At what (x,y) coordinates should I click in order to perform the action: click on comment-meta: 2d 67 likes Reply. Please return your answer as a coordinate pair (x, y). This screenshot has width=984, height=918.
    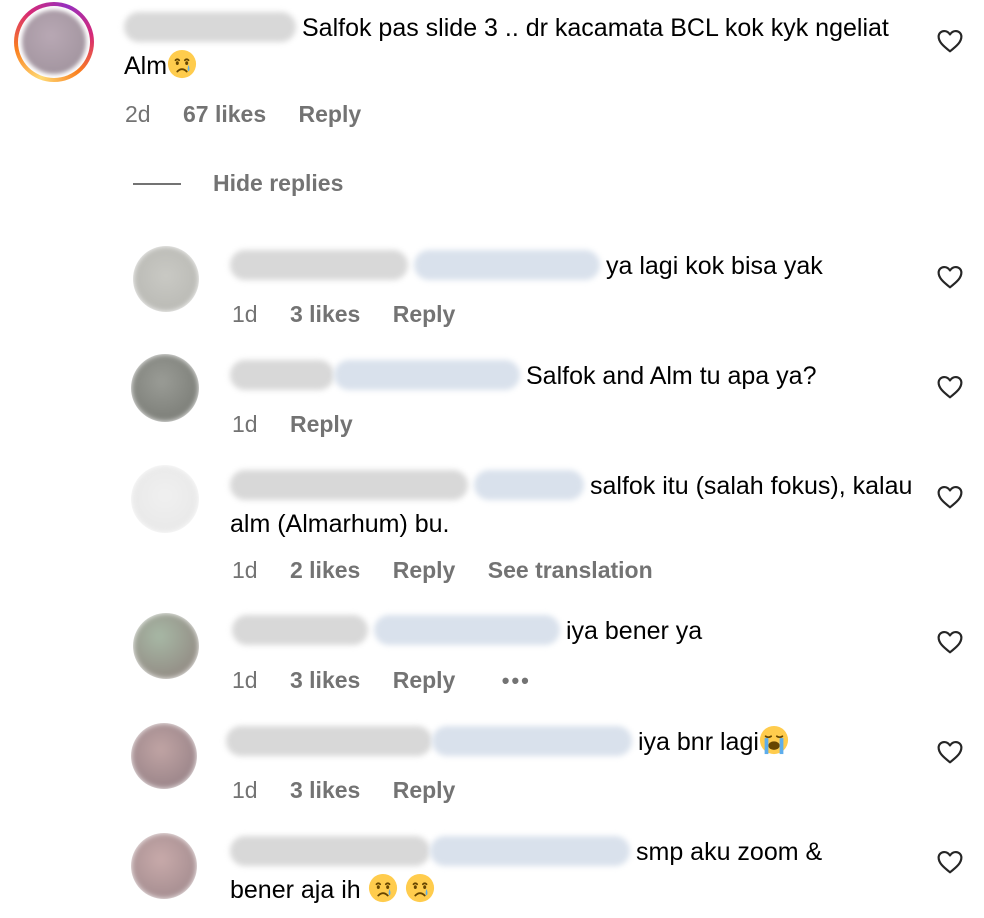
    Looking at the image, I should click on (256, 114).